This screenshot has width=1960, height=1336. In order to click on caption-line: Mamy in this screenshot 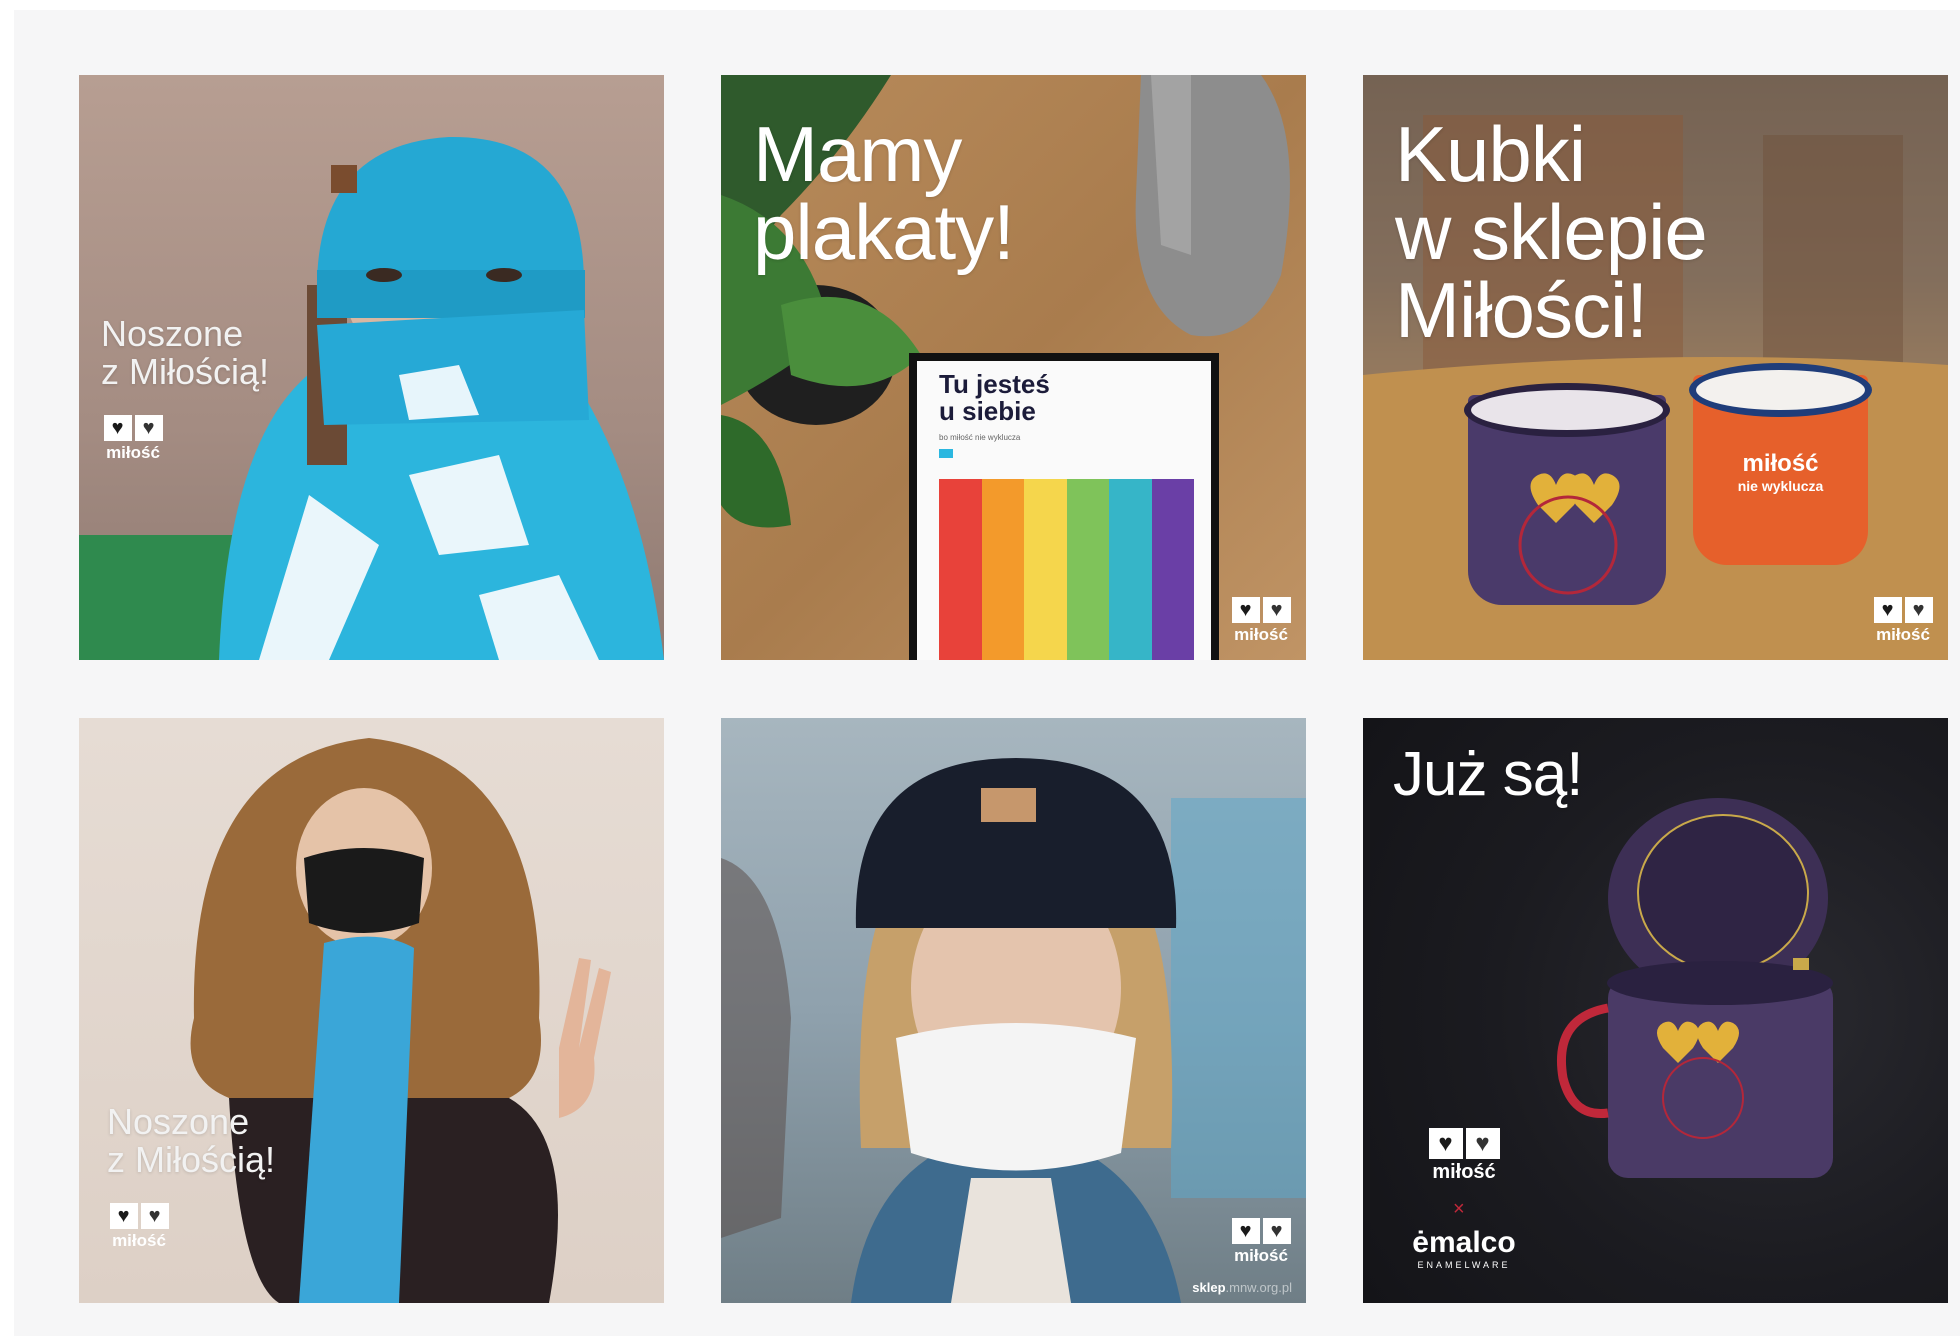, I will do `click(857, 154)`.